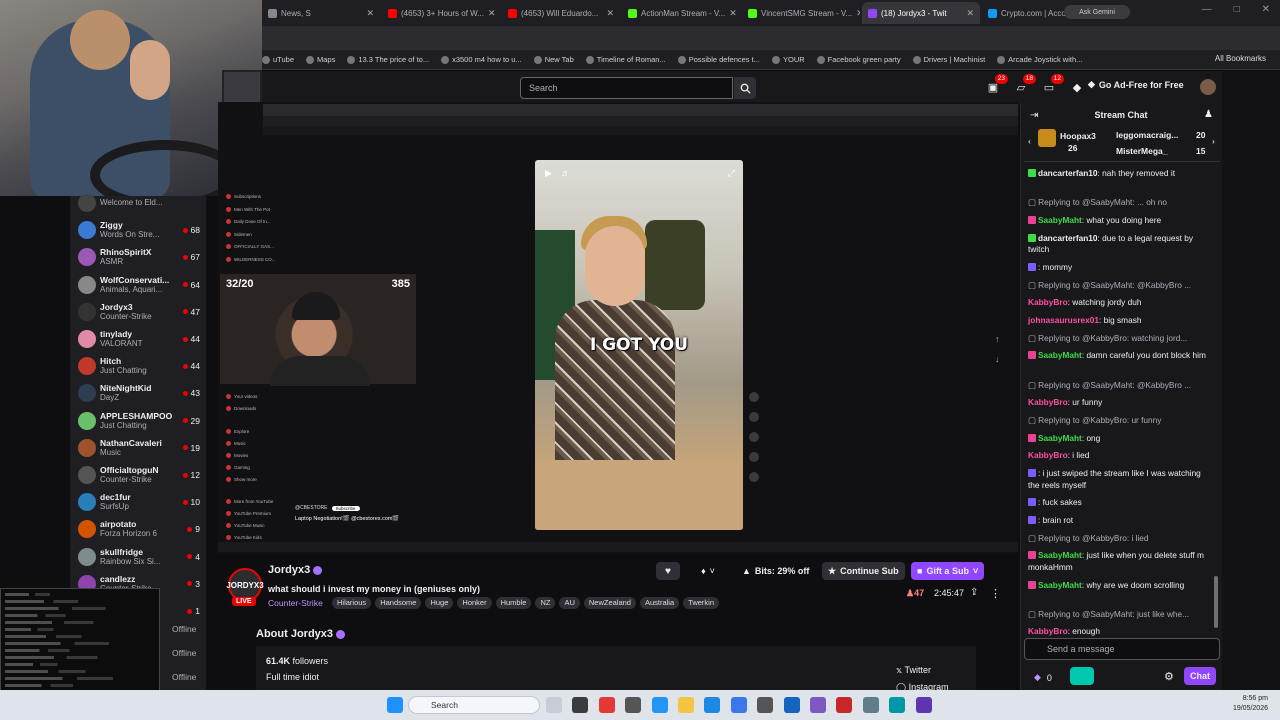 This screenshot has width=1280, height=720. Describe the element at coordinates (1053, 84) in the screenshot. I see `whispers-icon: ▭ 12` at that location.